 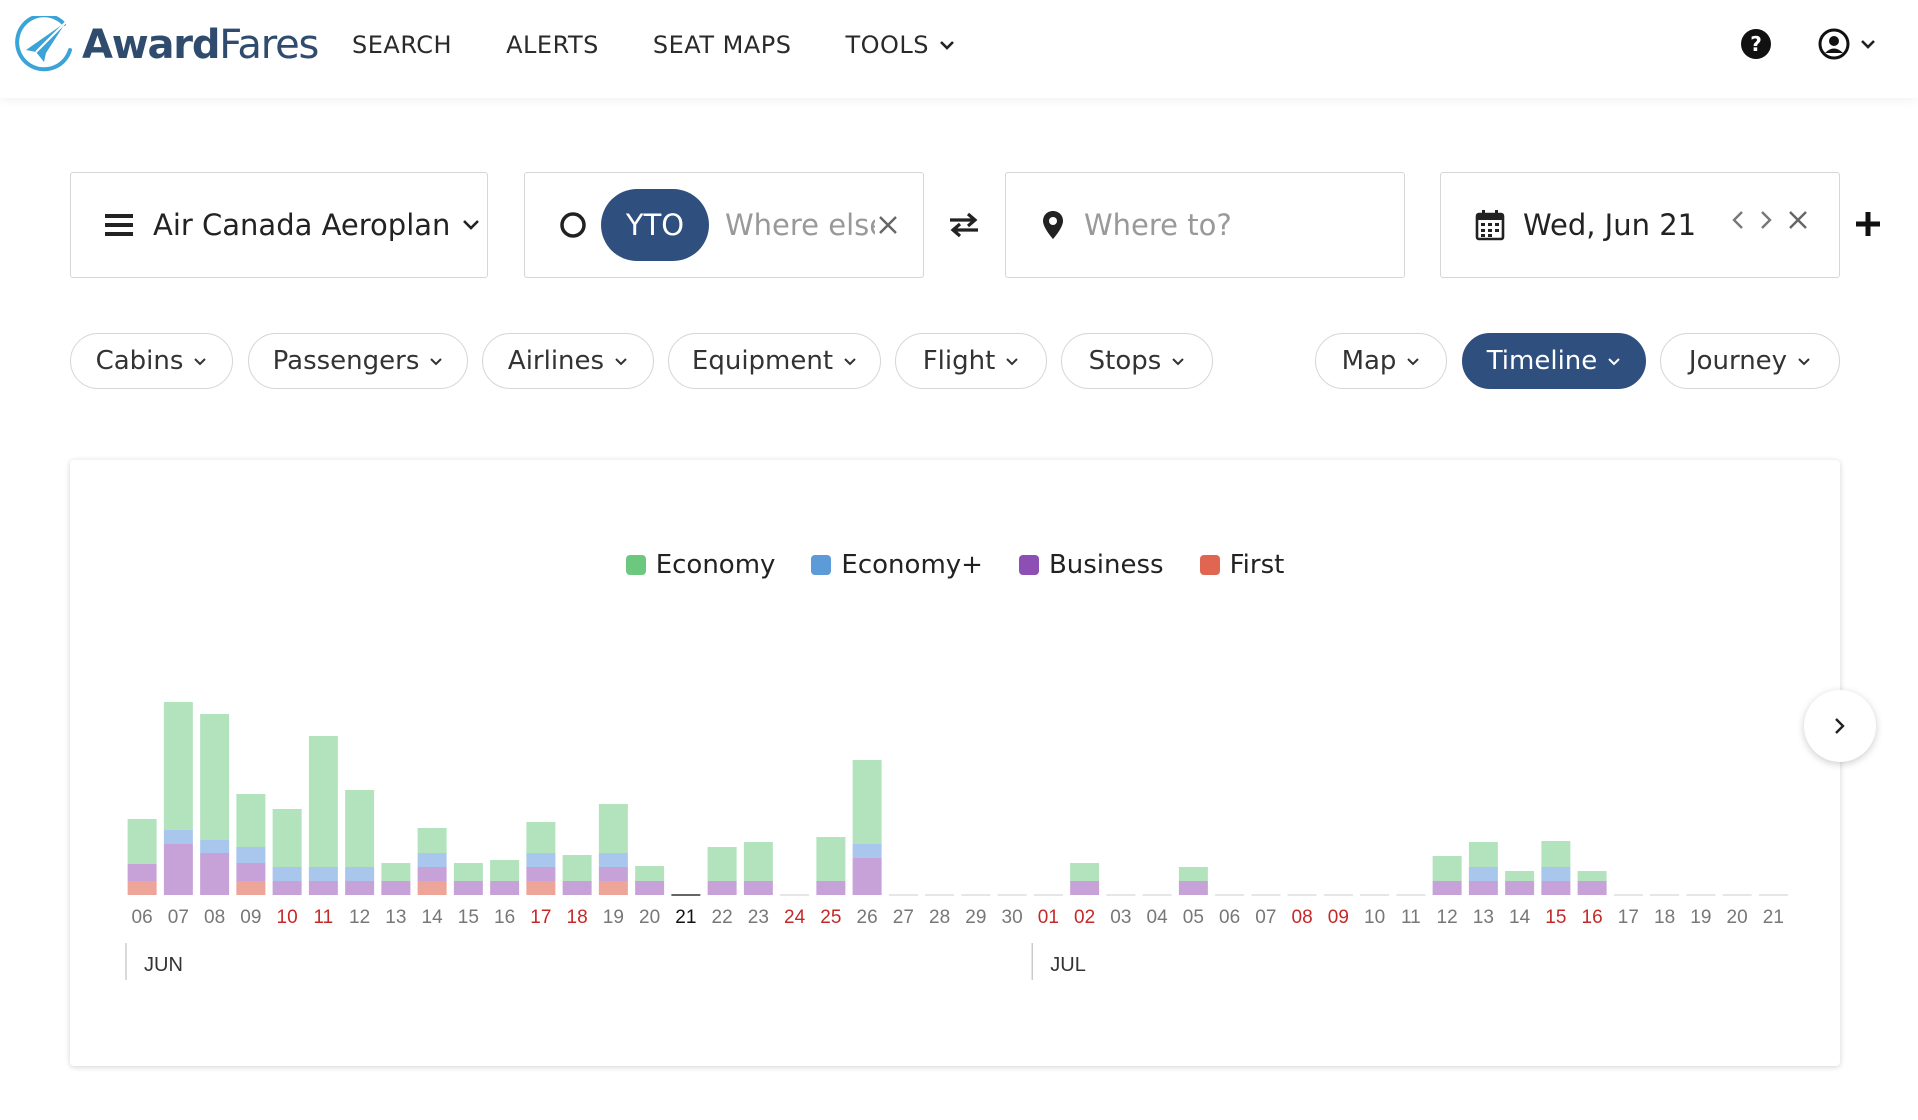 What do you see at coordinates (1664, 917) in the screenshot?
I see `day-label: 18` at bounding box center [1664, 917].